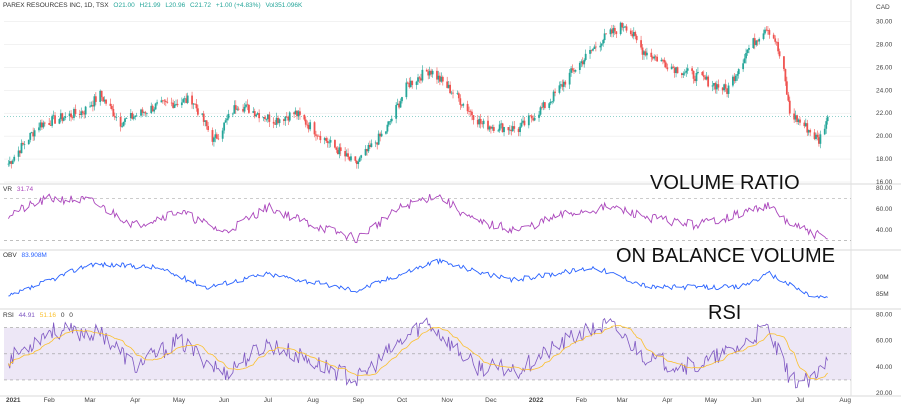 The height and width of the screenshot is (407, 901). What do you see at coordinates (800, 400) in the screenshot?
I see `x-axis-tick-label: Jul` at bounding box center [800, 400].